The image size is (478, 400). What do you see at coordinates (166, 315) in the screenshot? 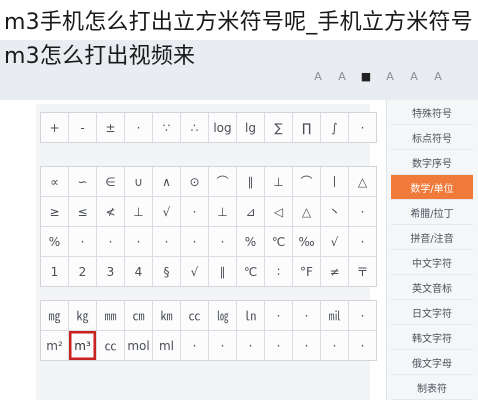
I see `symbol-cell: ㎞` at bounding box center [166, 315].